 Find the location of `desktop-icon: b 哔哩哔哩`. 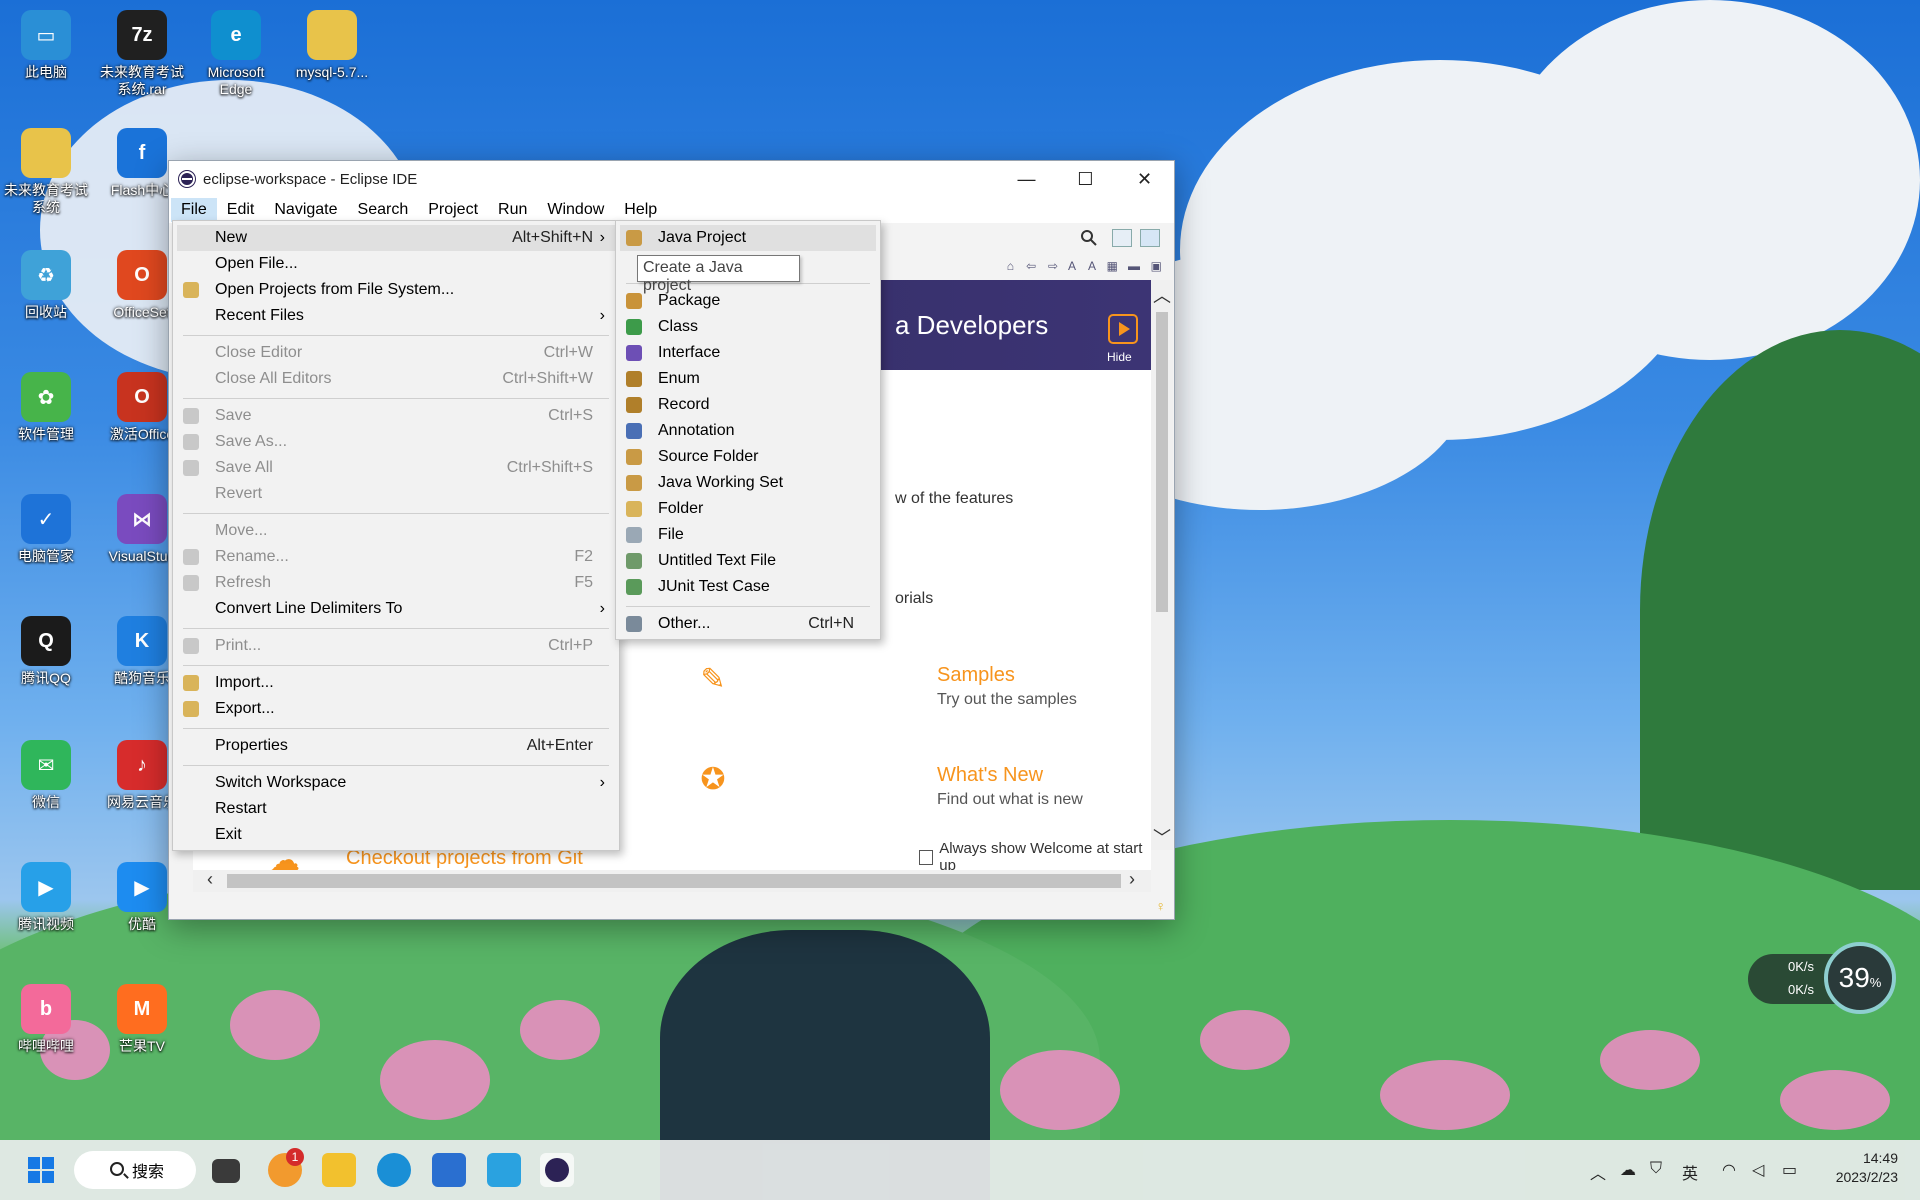

desktop-icon: b 哔哩哔哩 is located at coordinates (46, 1019).